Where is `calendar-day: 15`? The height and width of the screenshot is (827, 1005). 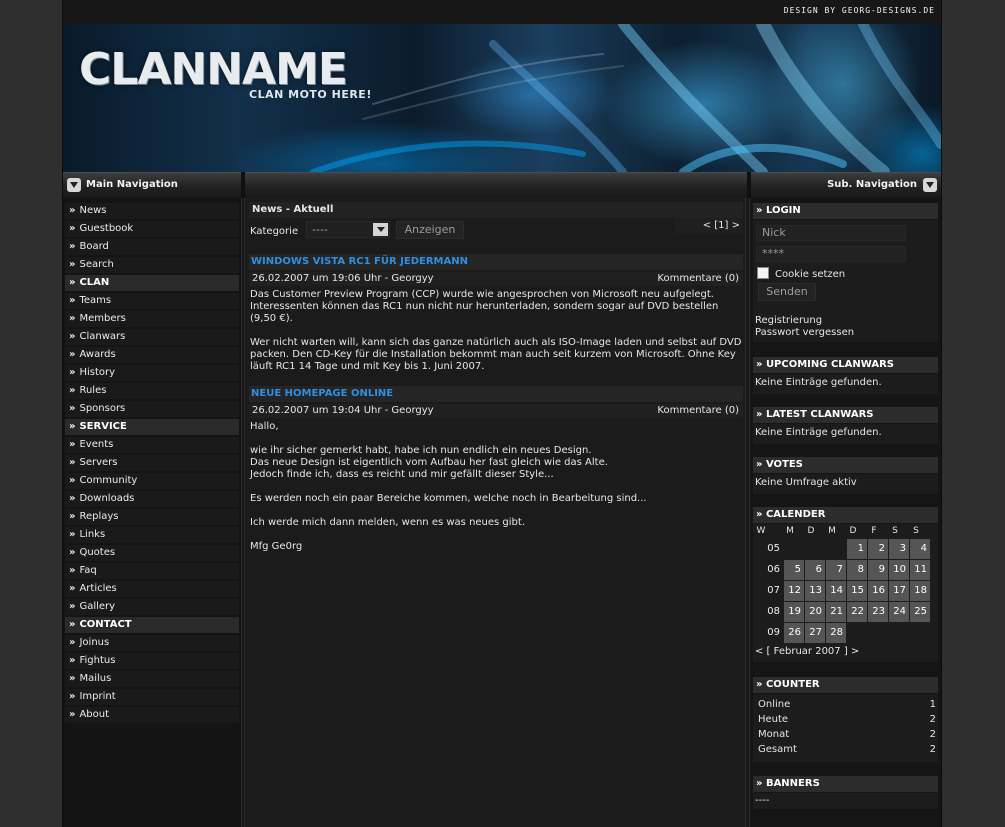
calendar-day: 15 is located at coordinates (857, 591).